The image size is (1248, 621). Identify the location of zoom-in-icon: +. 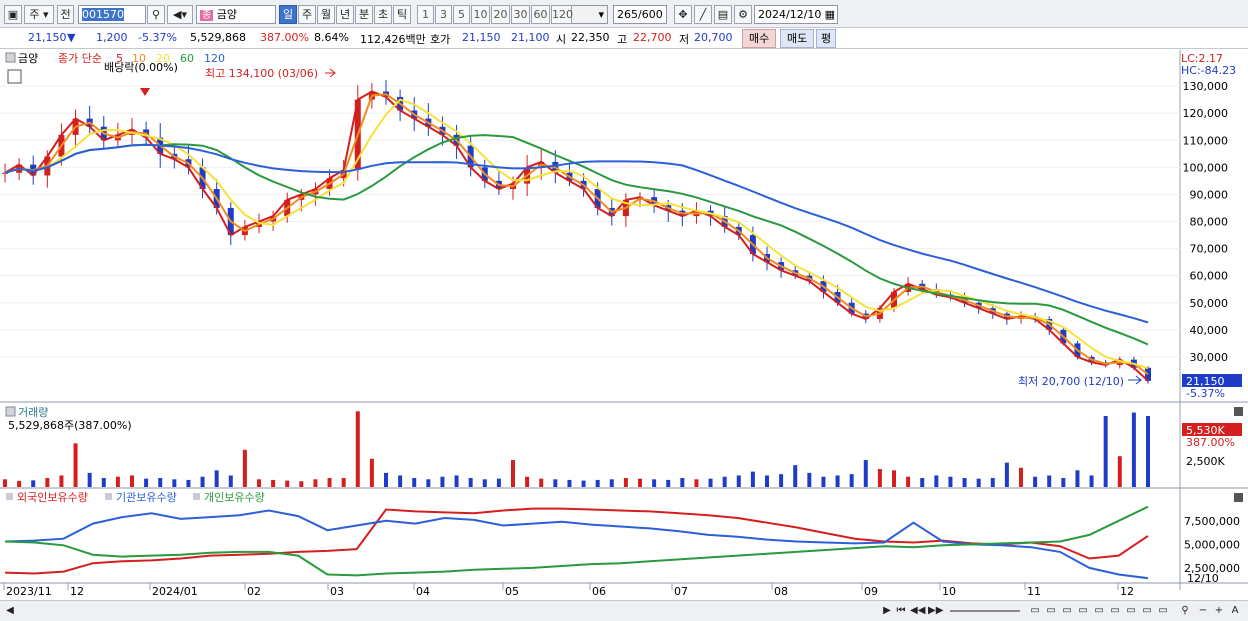
(1219, 611).